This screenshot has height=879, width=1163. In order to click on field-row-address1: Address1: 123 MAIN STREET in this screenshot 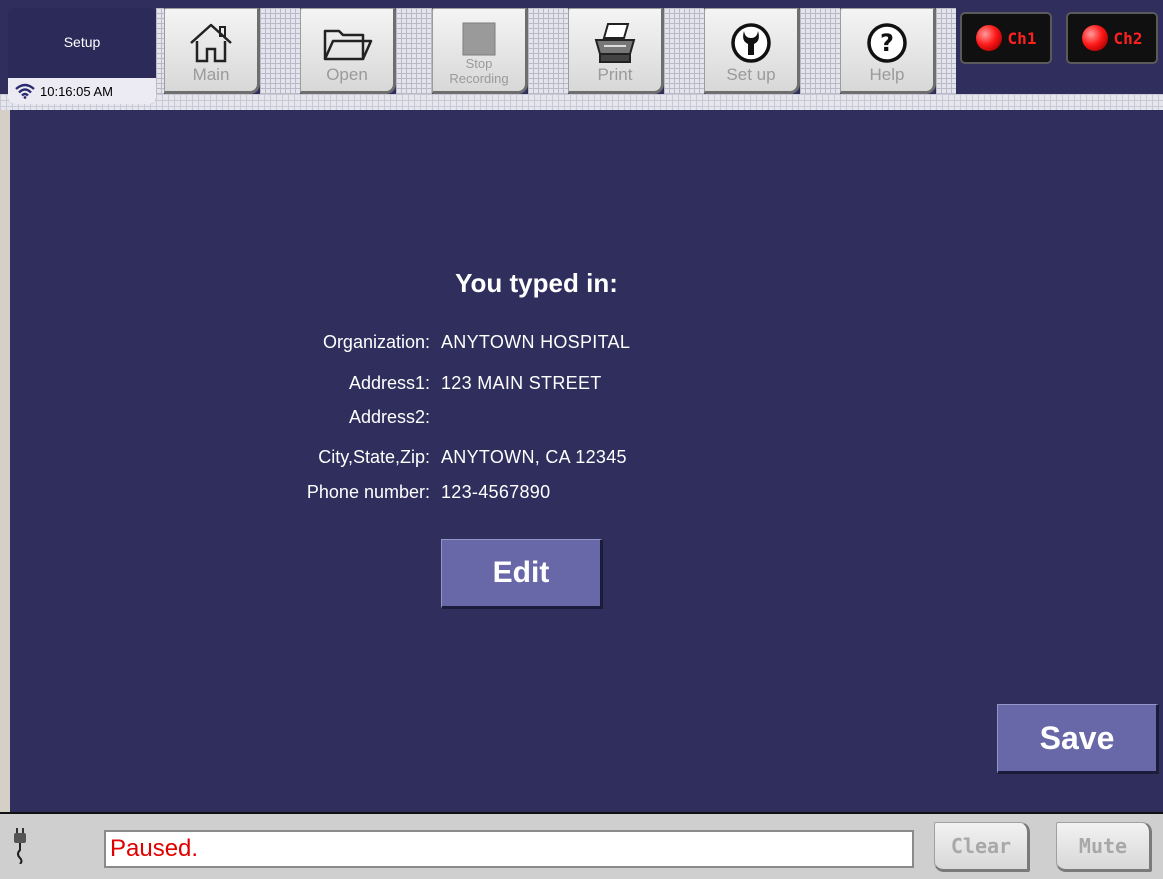, I will do `click(586, 389)`.